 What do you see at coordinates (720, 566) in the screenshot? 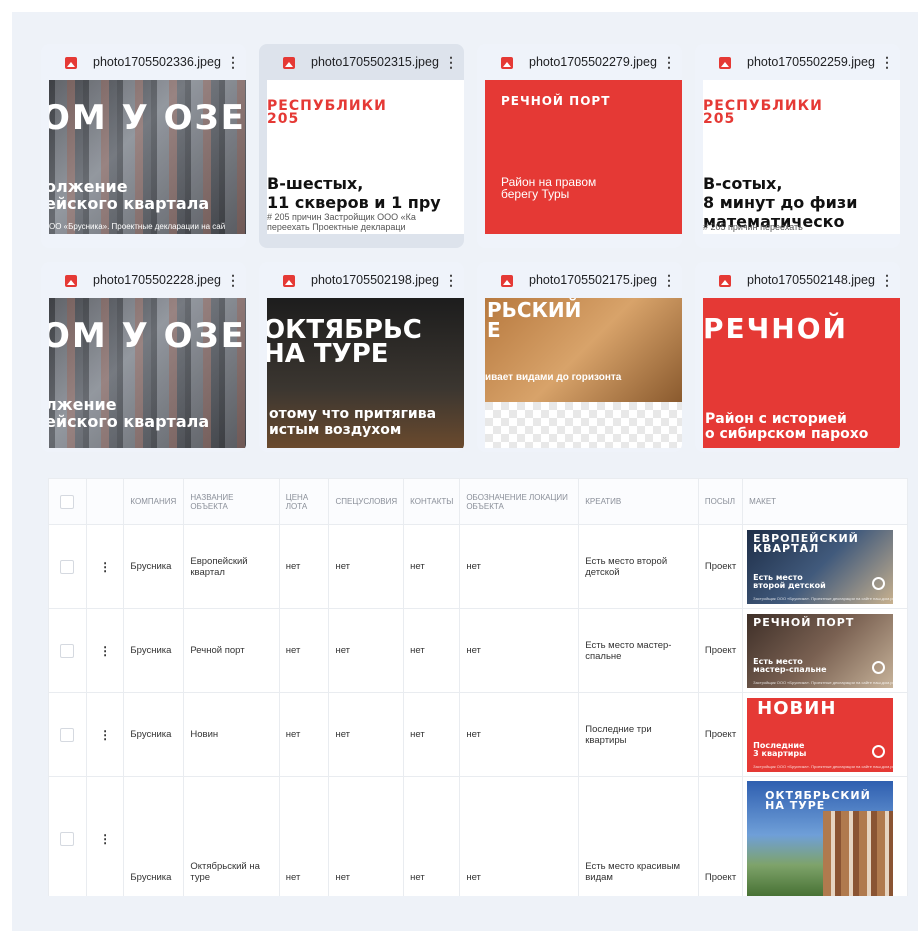
I see `cell-message: Проект` at bounding box center [720, 566].